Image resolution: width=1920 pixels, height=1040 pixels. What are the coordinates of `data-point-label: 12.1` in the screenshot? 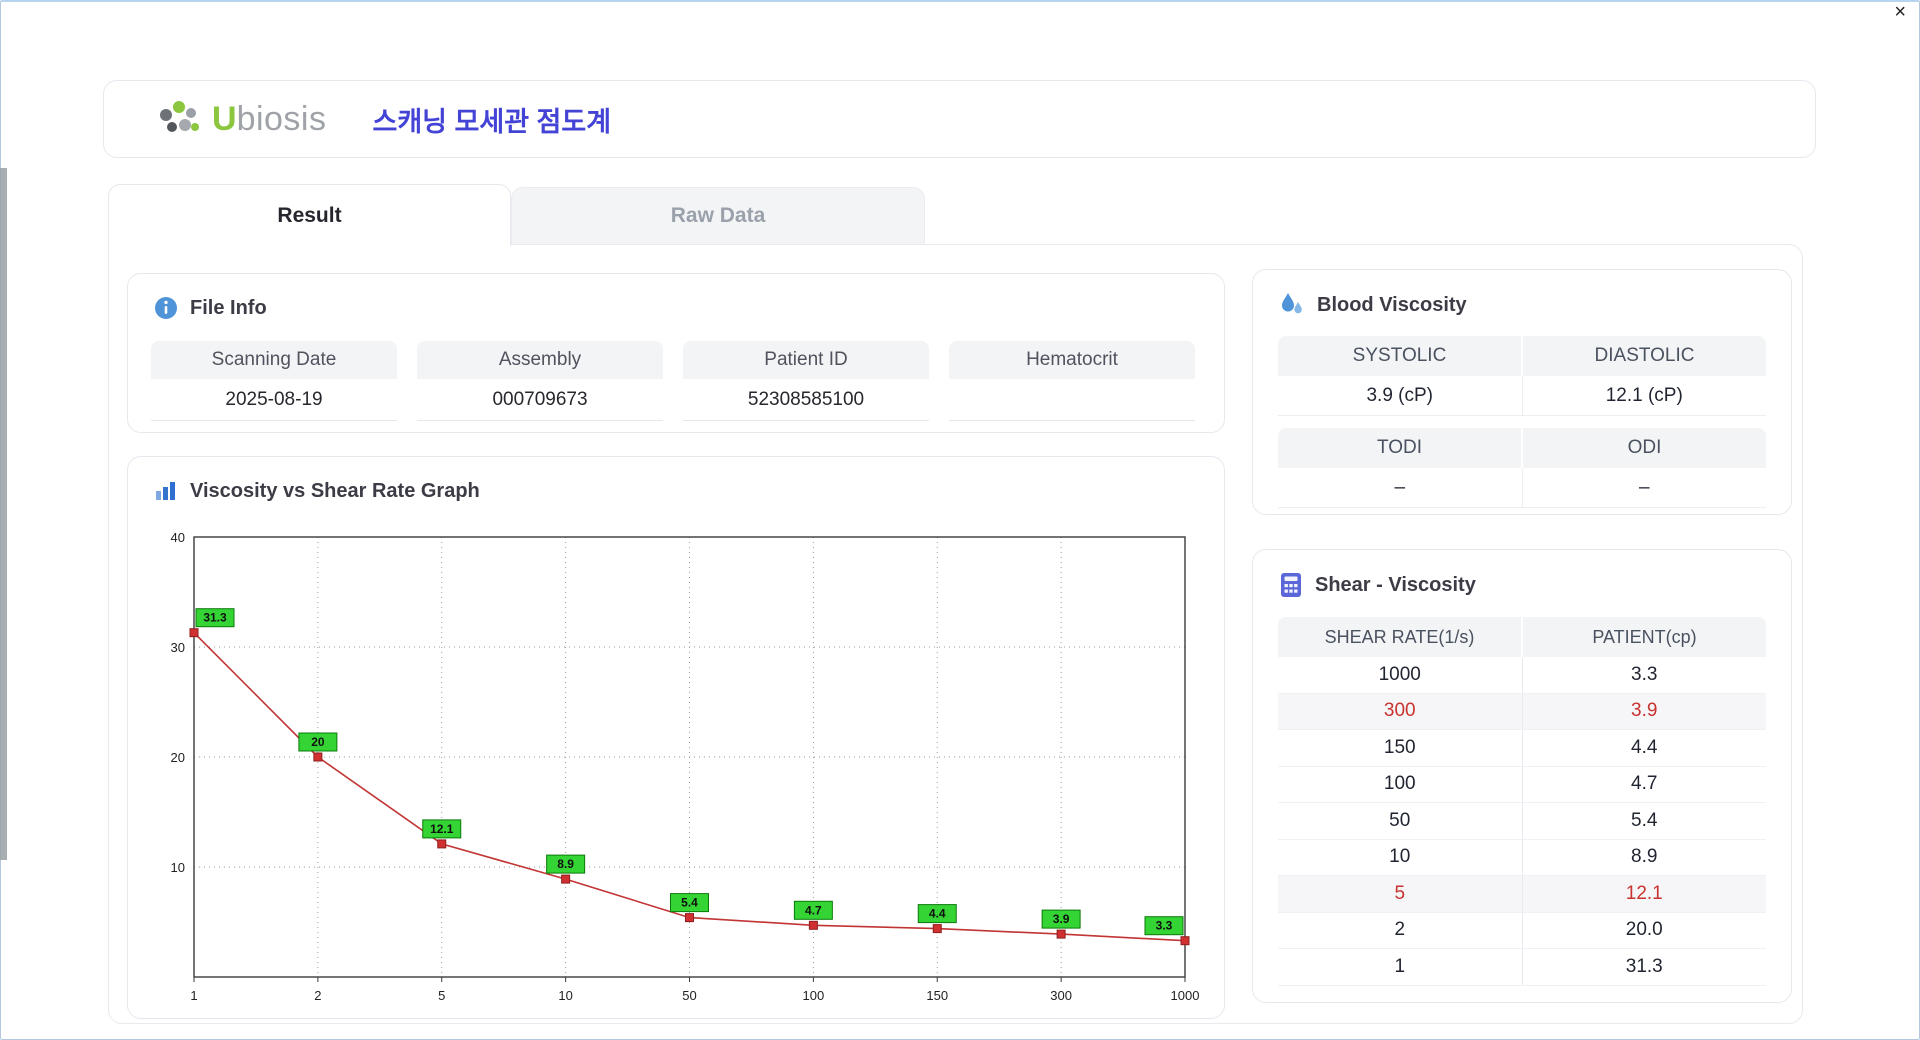 It's located at (442, 829).